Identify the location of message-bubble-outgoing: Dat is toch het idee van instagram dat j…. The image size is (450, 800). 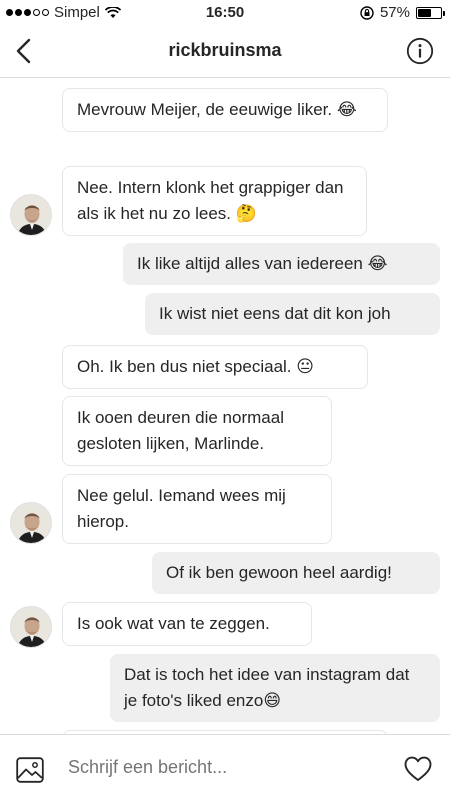
(275, 688).